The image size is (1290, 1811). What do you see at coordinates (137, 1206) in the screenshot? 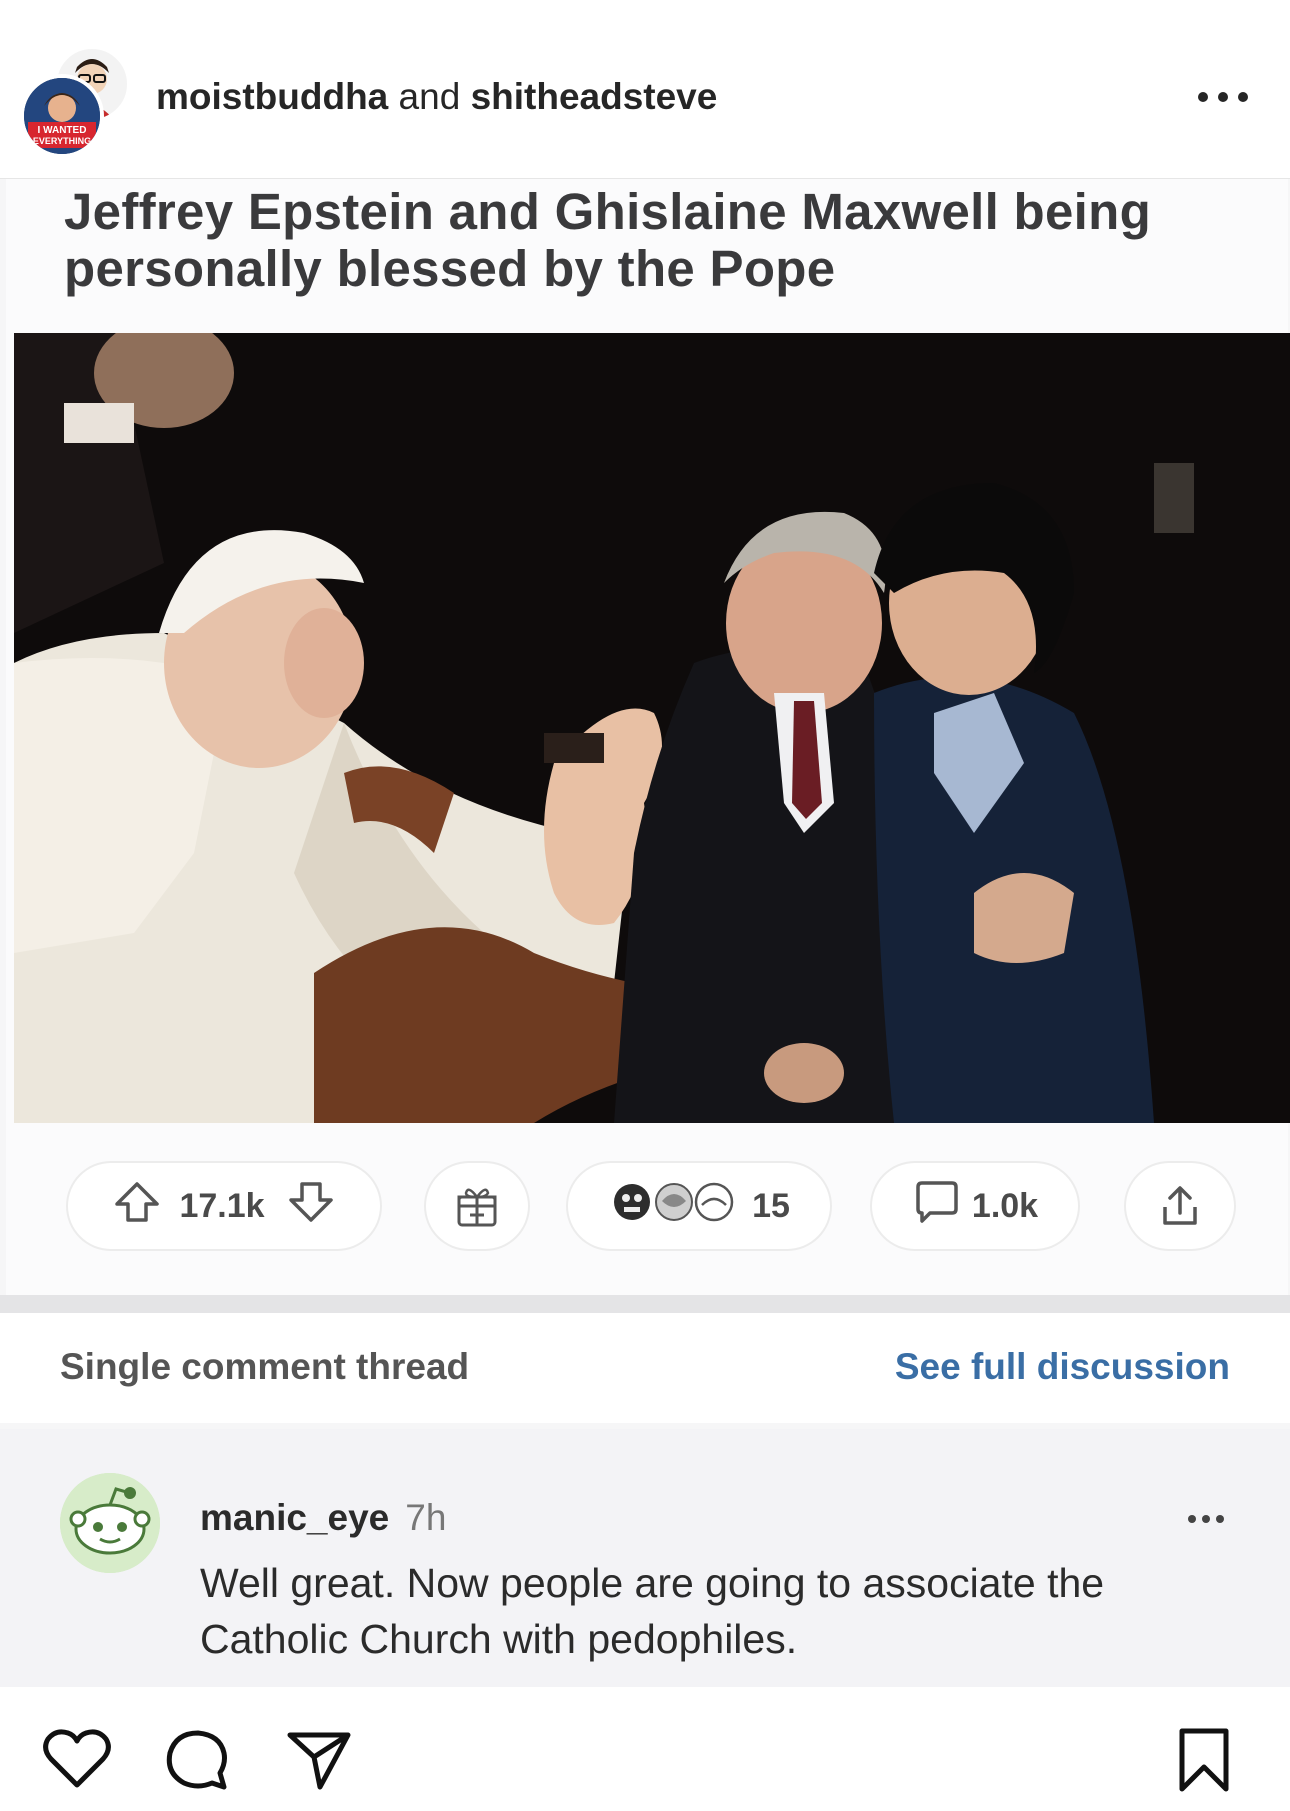
I see `arrow-up-icon` at bounding box center [137, 1206].